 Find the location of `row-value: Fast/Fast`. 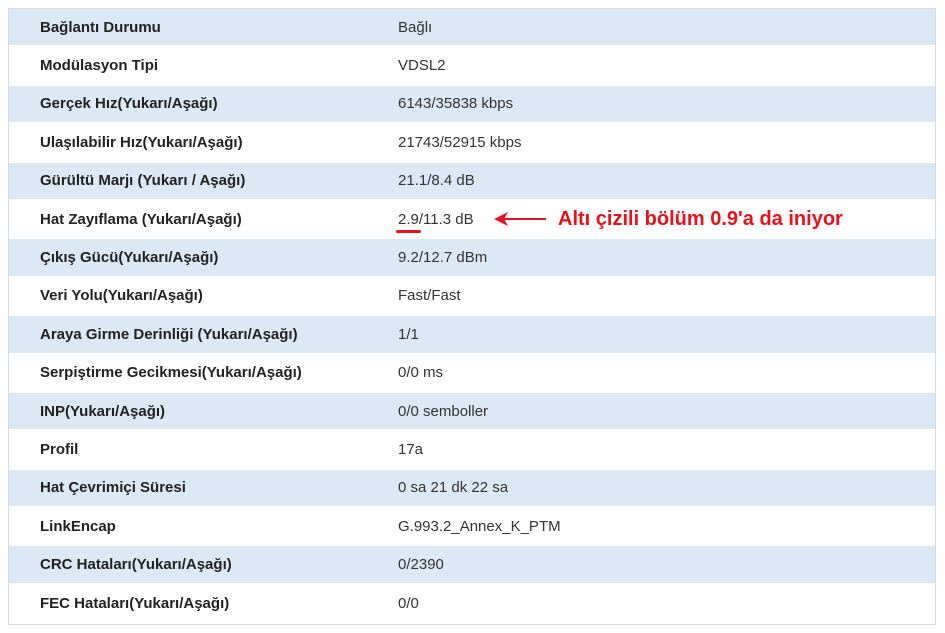

row-value: Fast/Fast is located at coordinates (429, 296).